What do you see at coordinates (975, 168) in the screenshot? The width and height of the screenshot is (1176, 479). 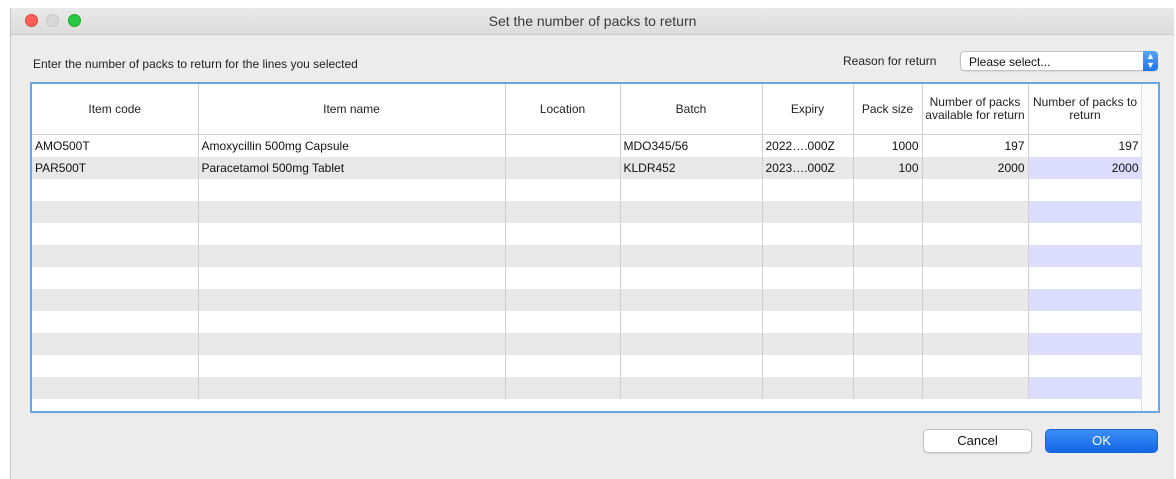 I see `cell-available: 2000` at bounding box center [975, 168].